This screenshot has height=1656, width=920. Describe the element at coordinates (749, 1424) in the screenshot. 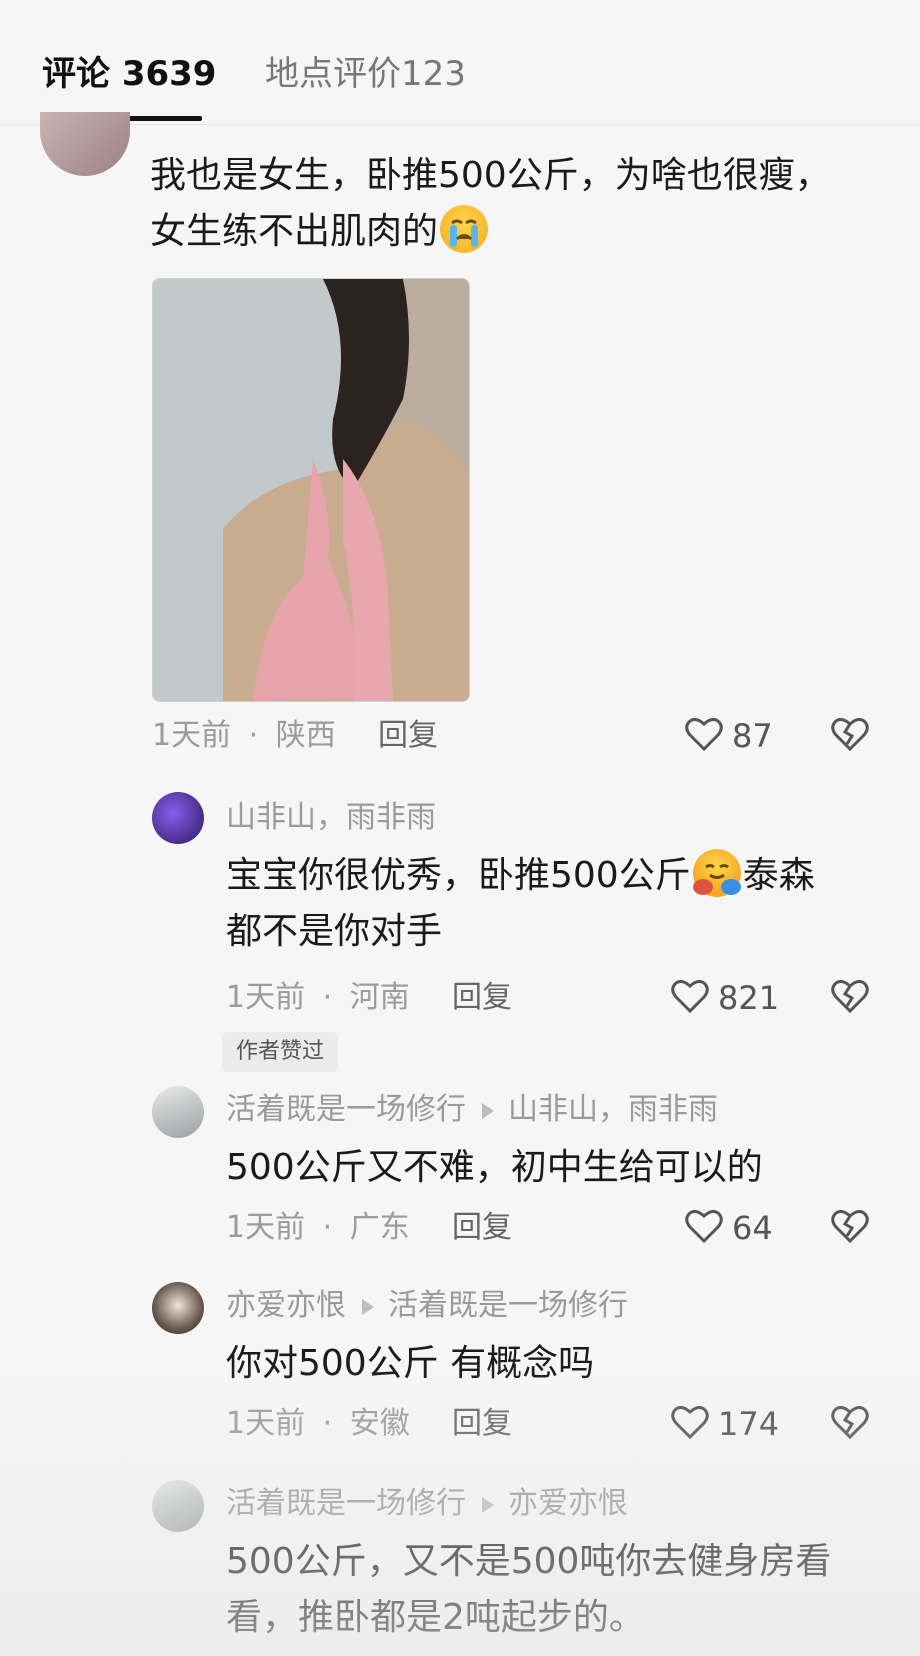

I see `like-count: 174` at that location.